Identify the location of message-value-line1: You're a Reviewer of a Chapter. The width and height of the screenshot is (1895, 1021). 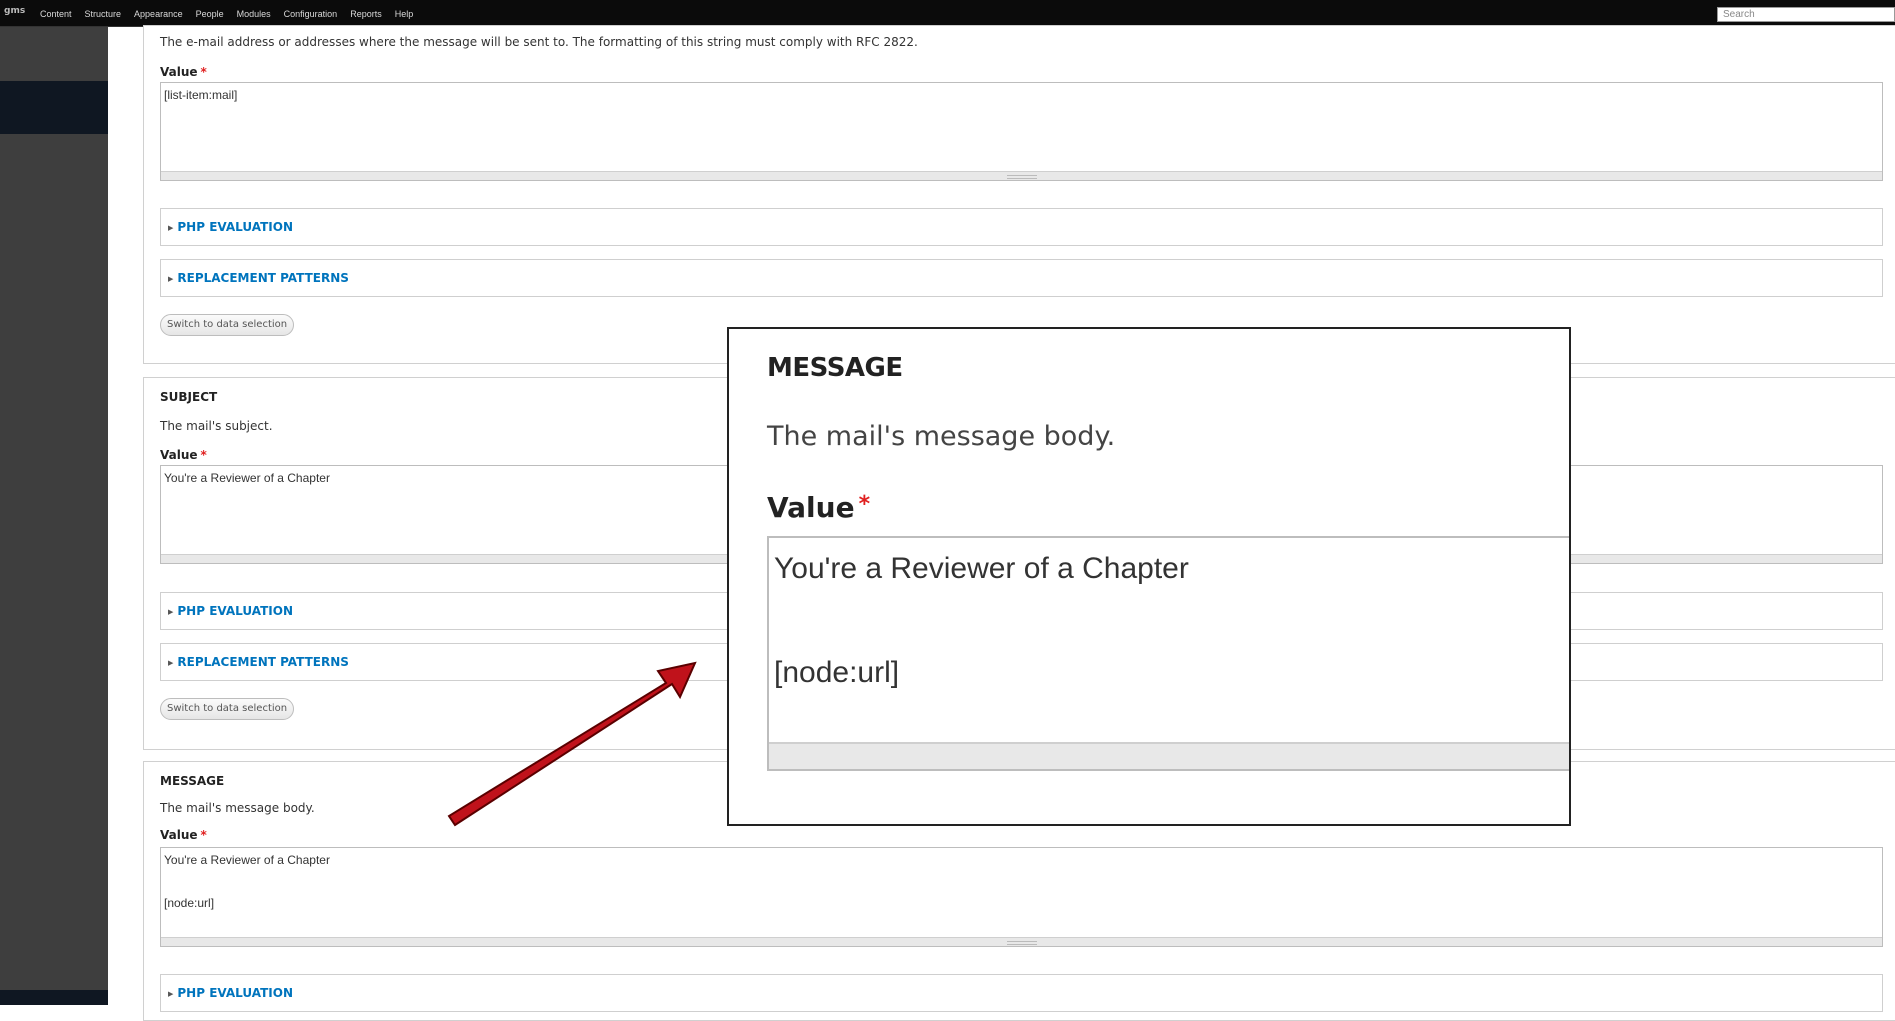
(247, 860).